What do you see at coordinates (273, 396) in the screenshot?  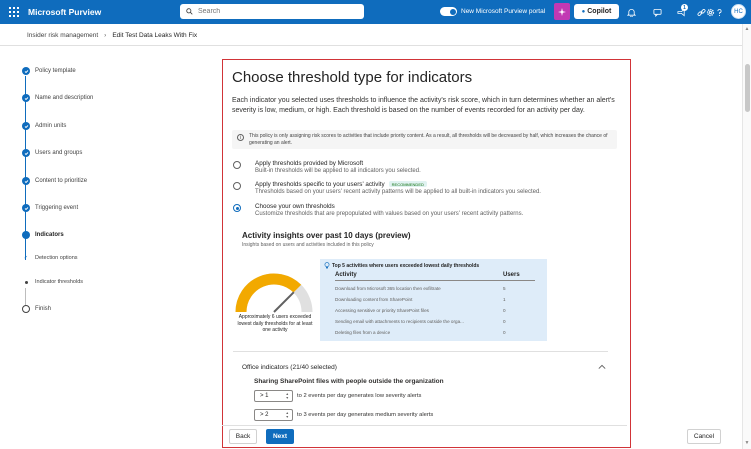 I see `threshold-low-input: > 1 ▲ ▼` at bounding box center [273, 396].